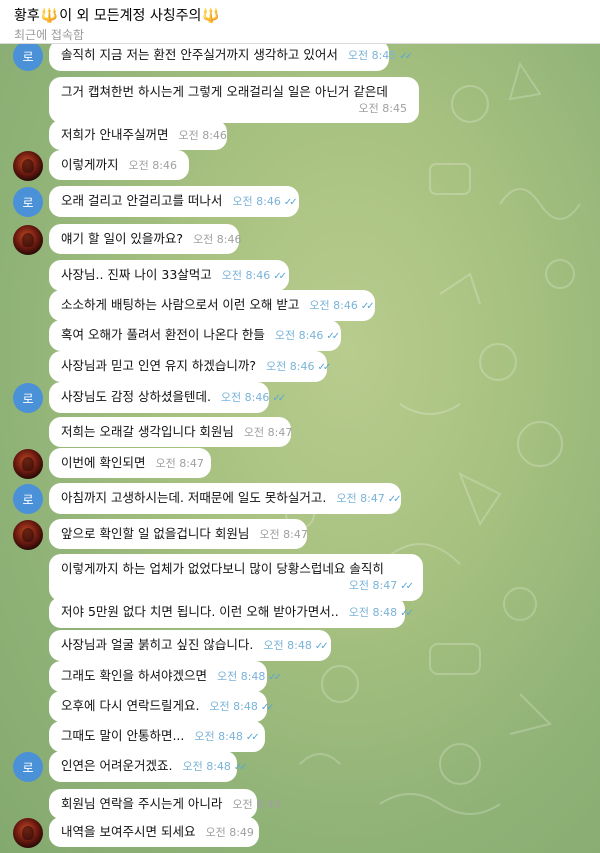 This screenshot has height=853, width=600. Describe the element at coordinates (142, 200) in the screenshot. I see `message-text: 오래 걸리고 안걸리고를 떠나서` at that location.